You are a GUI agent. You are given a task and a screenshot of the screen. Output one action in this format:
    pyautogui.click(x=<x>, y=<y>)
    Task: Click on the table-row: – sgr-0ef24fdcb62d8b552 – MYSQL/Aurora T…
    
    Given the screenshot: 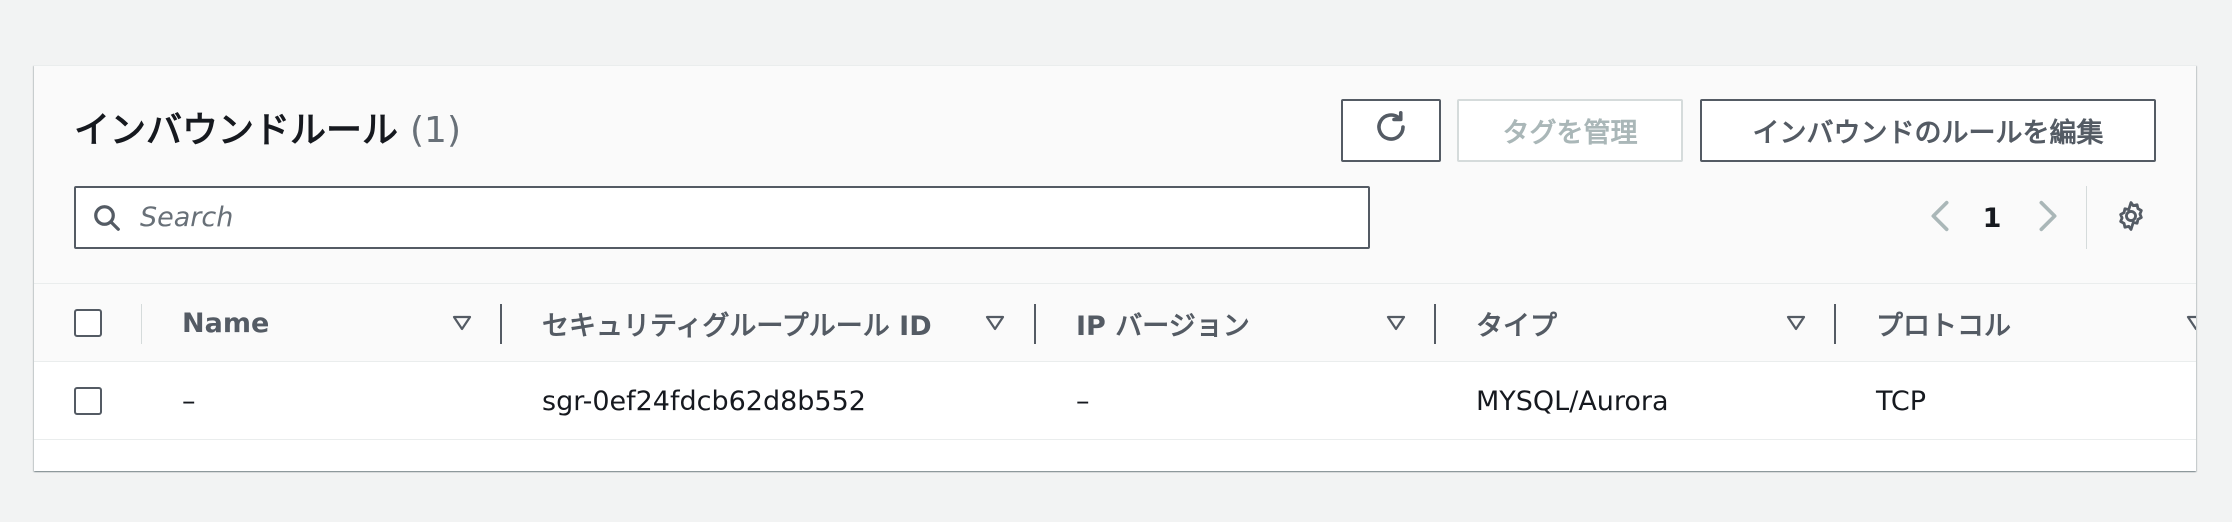 What is the action you would take?
    pyautogui.click(x=1115, y=401)
    